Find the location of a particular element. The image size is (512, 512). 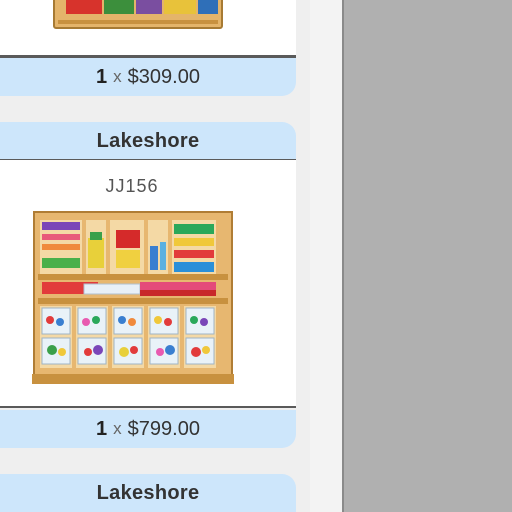

price-bar: 1 x $799.00 is located at coordinates (148, 429).